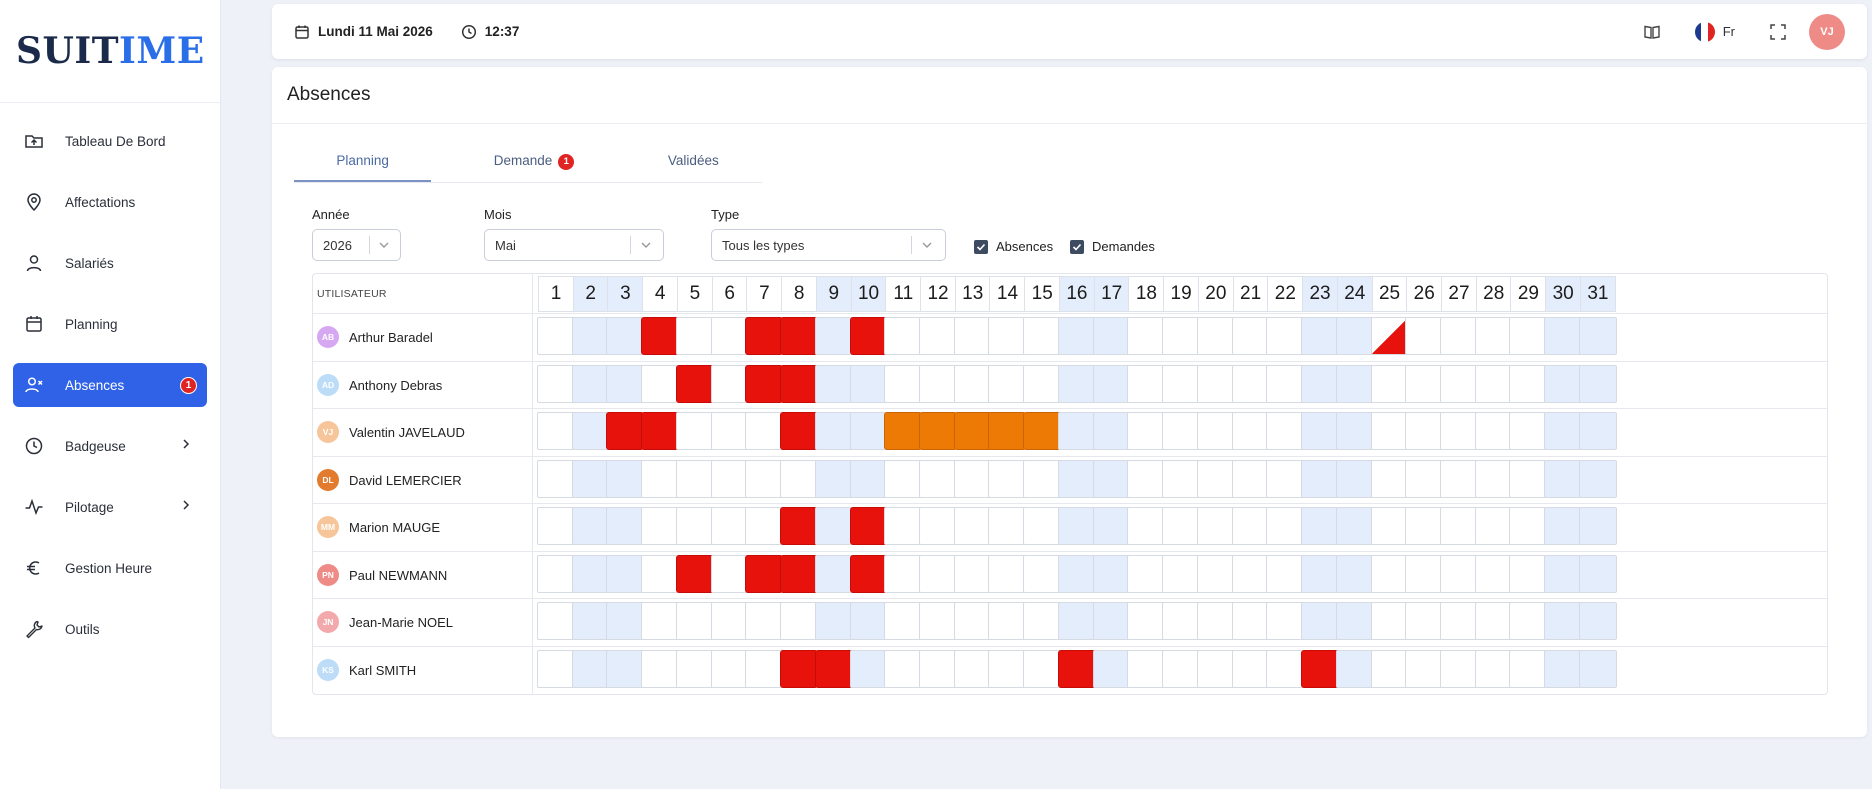  What do you see at coordinates (110, 629) in the screenshot?
I see `sidebar-item-outils: Outils` at bounding box center [110, 629].